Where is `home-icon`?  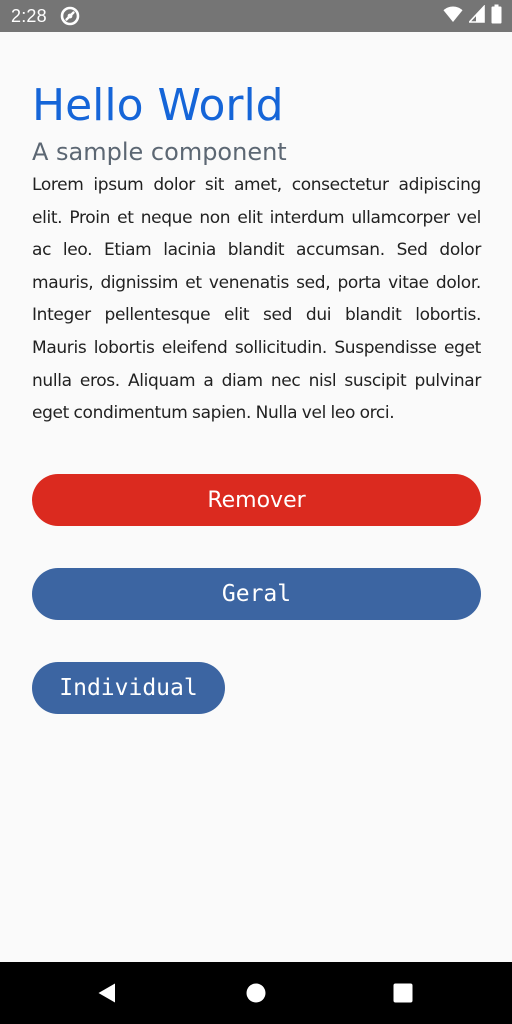 home-icon is located at coordinates (256, 993).